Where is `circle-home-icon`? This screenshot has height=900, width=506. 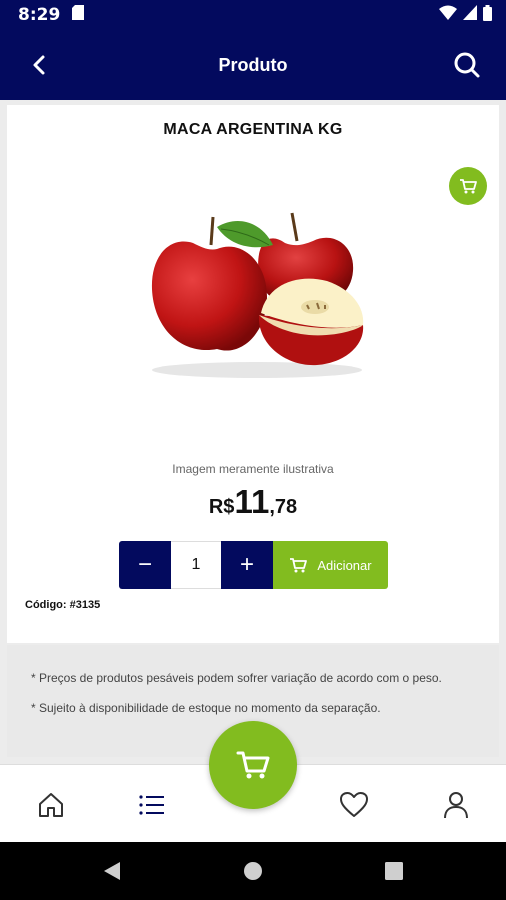 circle-home-icon is located at coordinates (253, 871).